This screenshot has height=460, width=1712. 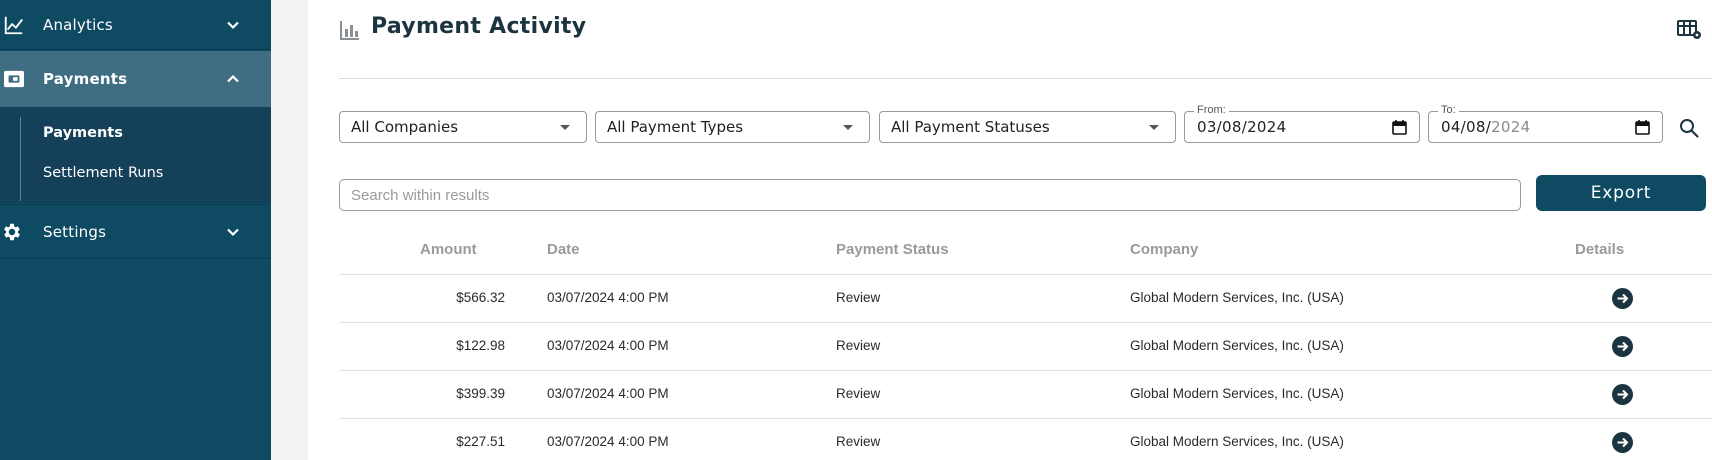 I want to click on sidebar-item-label: Settings, so click(x=75, y=231).